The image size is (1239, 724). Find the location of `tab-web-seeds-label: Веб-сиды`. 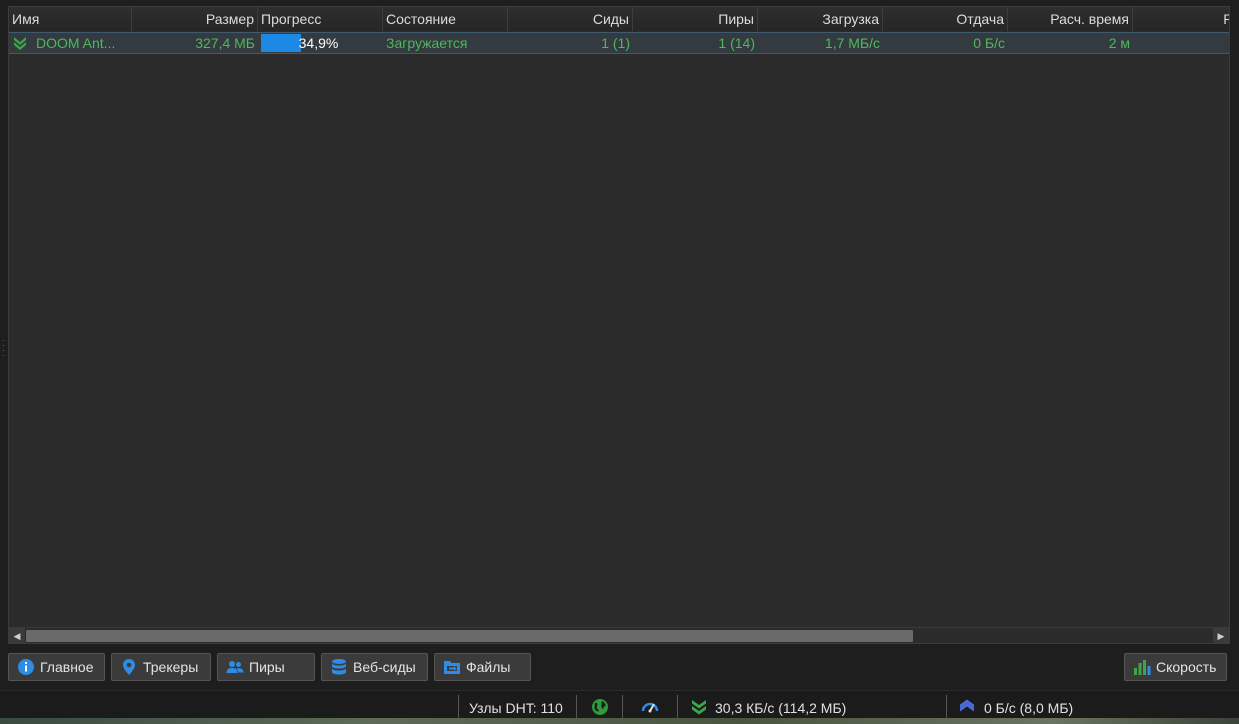

tab-web-seeds-label: Веб-сиды is located at coordinates (384, 667).